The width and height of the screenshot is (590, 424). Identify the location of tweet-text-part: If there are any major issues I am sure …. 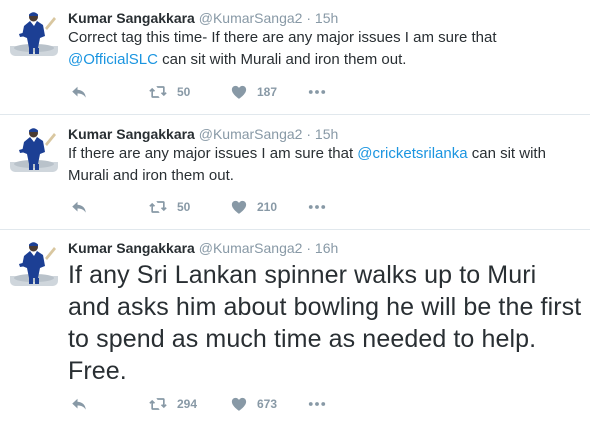
(213, 153).